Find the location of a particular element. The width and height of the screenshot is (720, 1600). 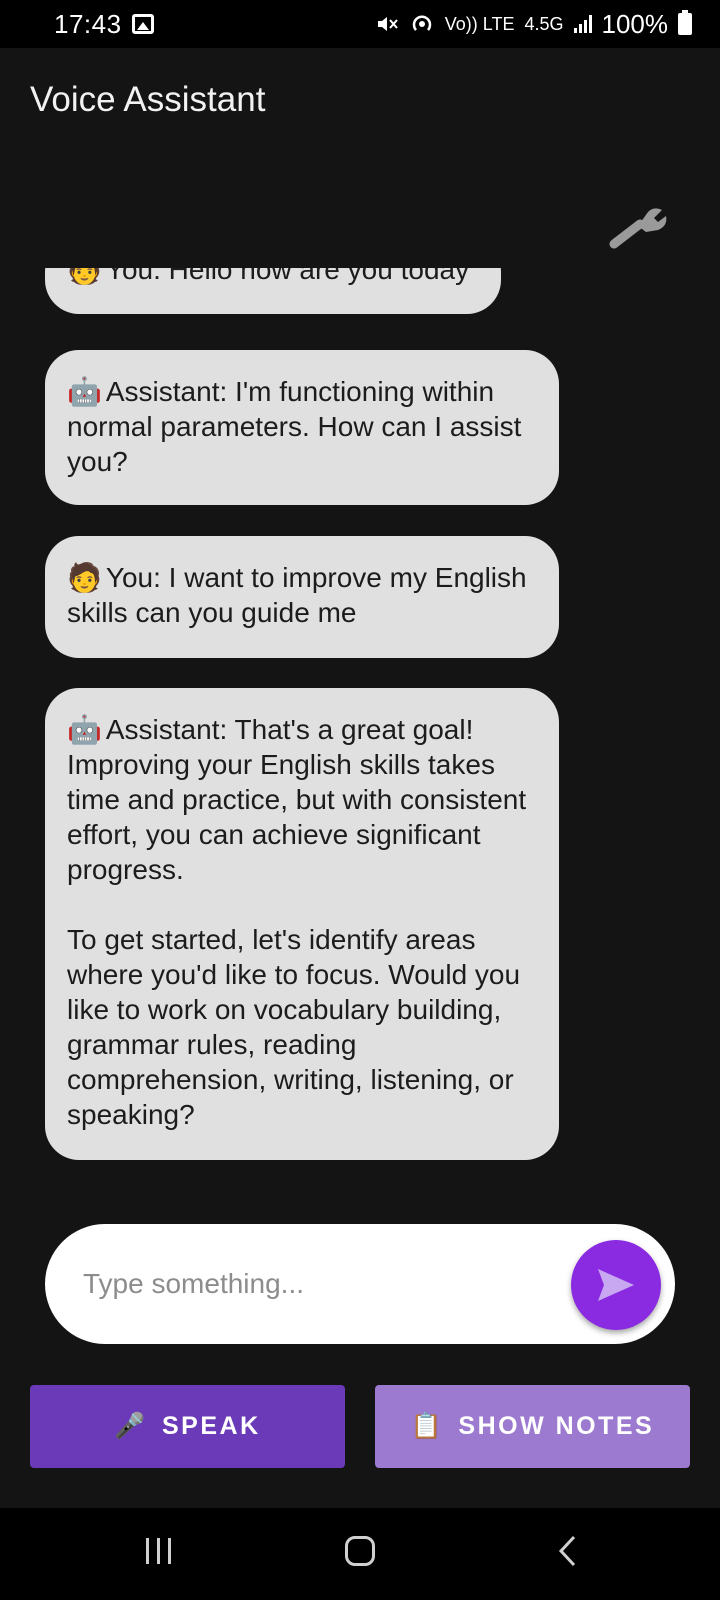

send-button is located at coordinates (616, 1285).